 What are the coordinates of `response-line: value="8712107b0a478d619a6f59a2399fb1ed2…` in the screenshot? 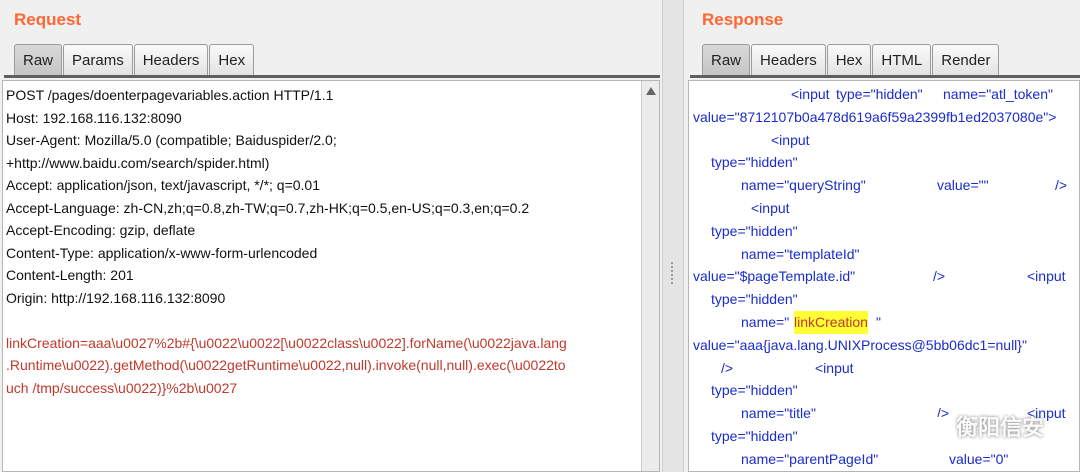 It's located at (883, 117).